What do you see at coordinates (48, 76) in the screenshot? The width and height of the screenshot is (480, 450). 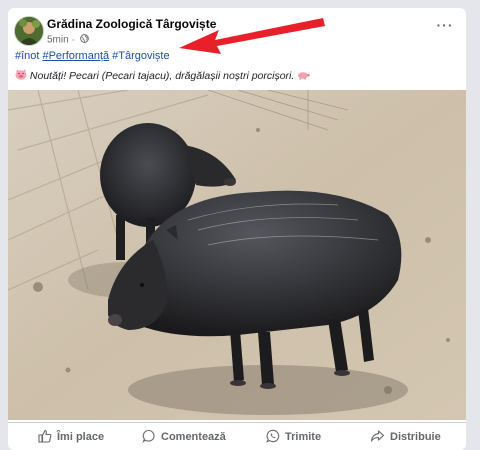 I see `caption-lead: Noutăți!` at bounding box center [48, 76].